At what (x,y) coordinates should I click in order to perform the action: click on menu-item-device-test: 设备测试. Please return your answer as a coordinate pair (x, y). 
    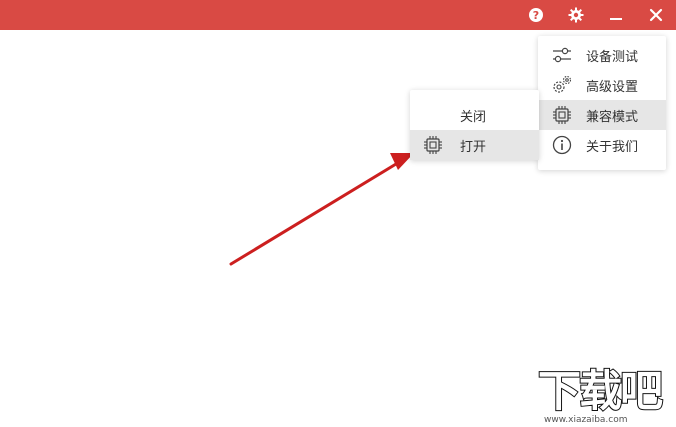
    Looking at the image, I should click on (602, 55).